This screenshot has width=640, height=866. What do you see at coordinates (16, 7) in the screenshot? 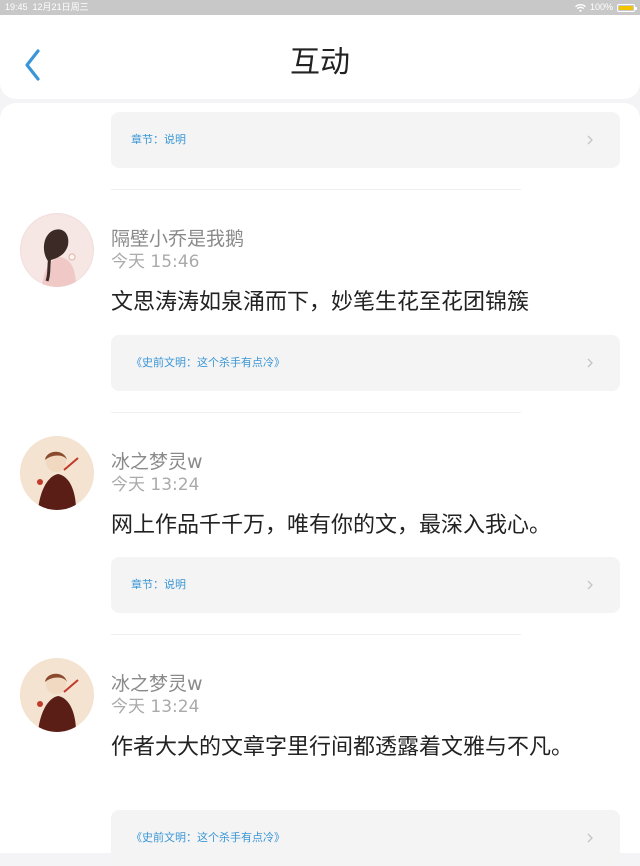
I see `status-time: 19:45` at bounding box center [16, 7].